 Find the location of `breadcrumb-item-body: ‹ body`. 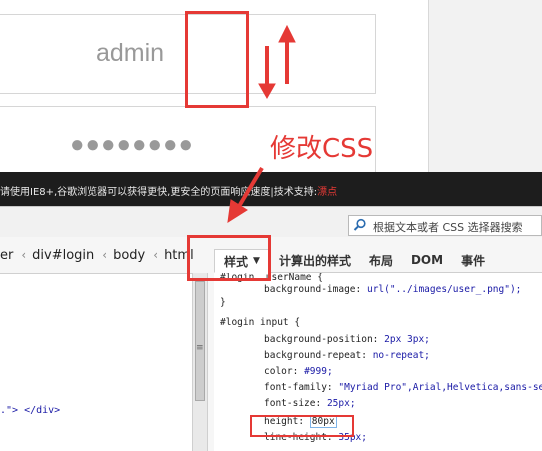

breadcrumb-item-body: ‹ body is located at coordinates (119, 255).